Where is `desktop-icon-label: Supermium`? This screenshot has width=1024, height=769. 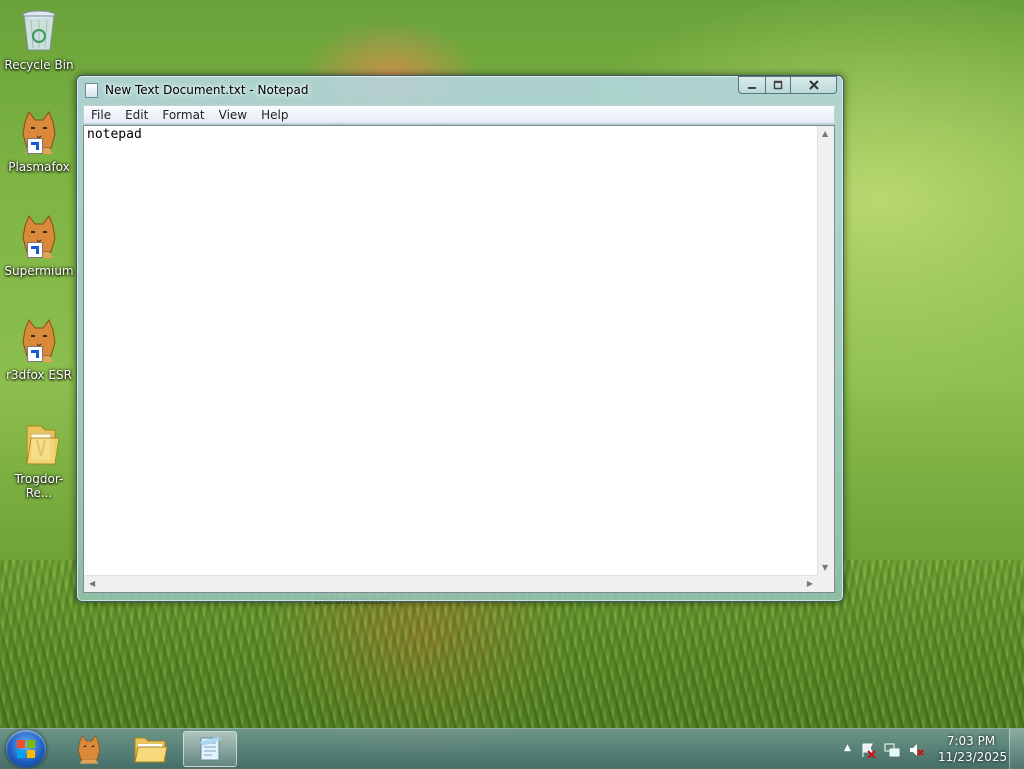 desktop-icon-label: Supermium is located at coordinates (39, 271).